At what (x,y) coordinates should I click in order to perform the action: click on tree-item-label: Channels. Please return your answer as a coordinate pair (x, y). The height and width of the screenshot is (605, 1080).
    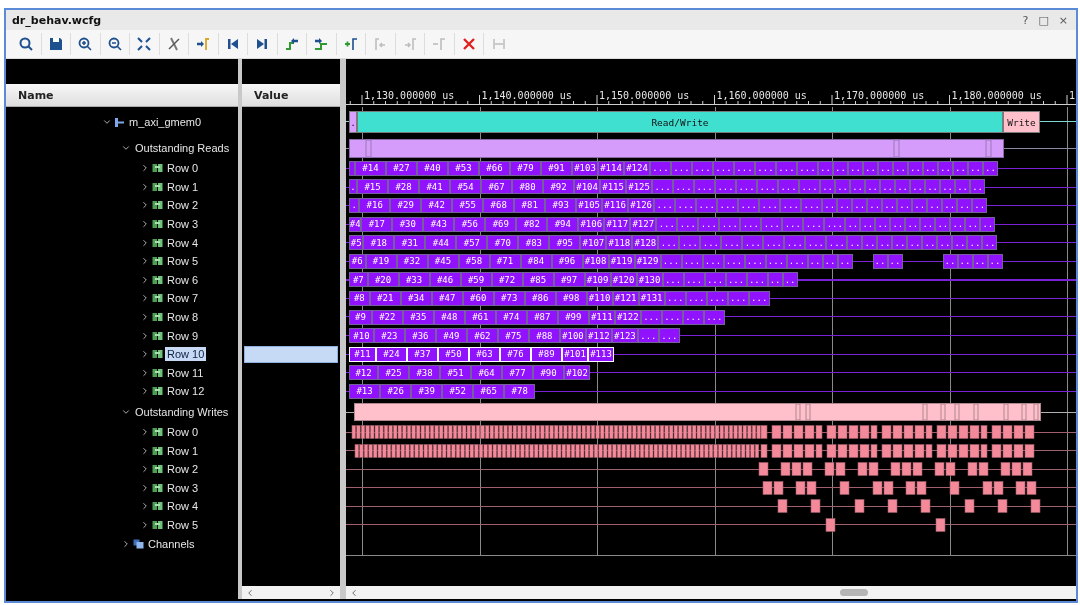
    Looking at the image, I should click on (171, 543).